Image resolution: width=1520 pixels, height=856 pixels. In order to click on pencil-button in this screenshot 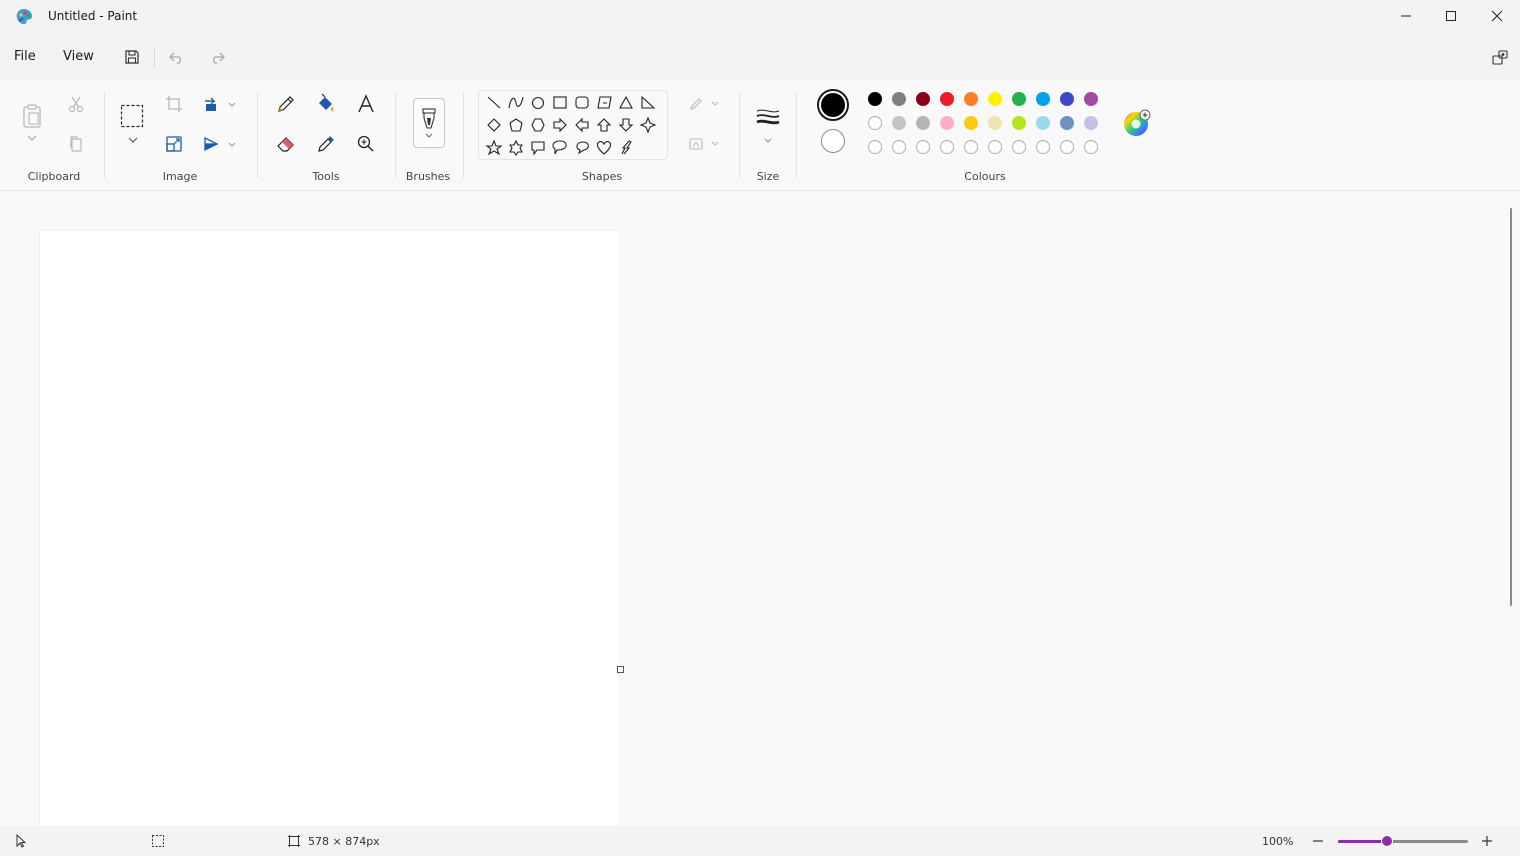, I will do `click(286, 104)`.